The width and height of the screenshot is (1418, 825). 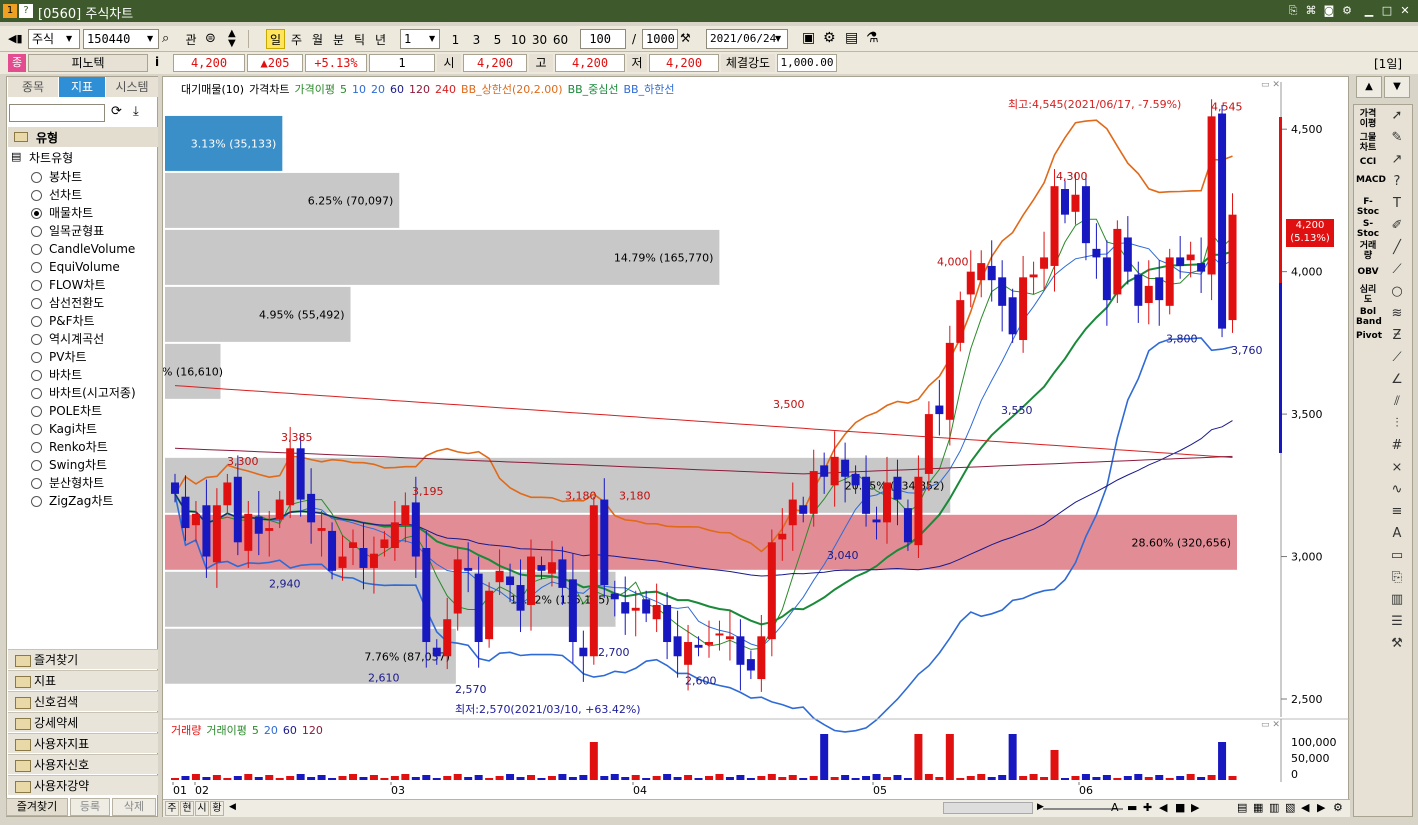 What do you see at coordinates (1397, 512) in the screenshot?
I see `equal-icon: ≡` at bounding box center [1397, 512].